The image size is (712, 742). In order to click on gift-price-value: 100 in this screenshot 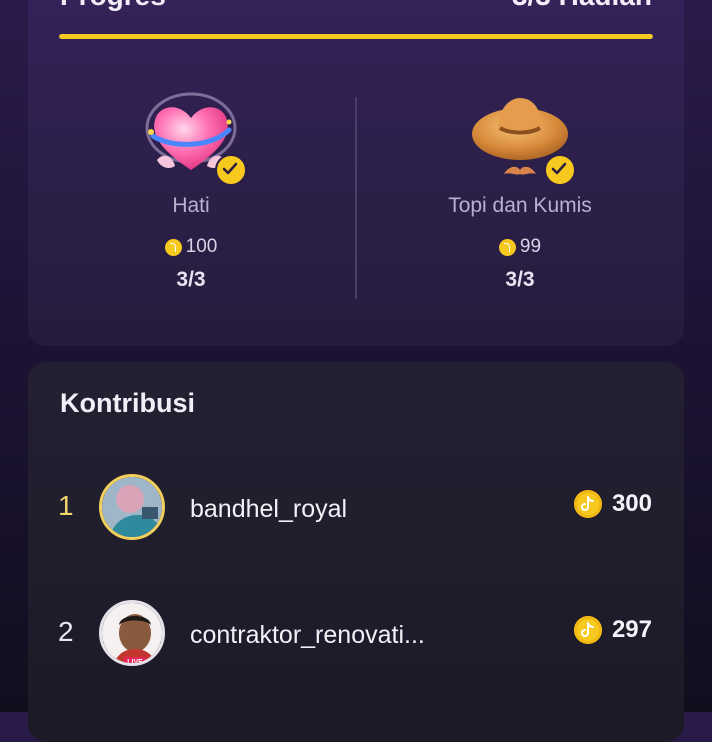, I will do `click(201, 246)`.